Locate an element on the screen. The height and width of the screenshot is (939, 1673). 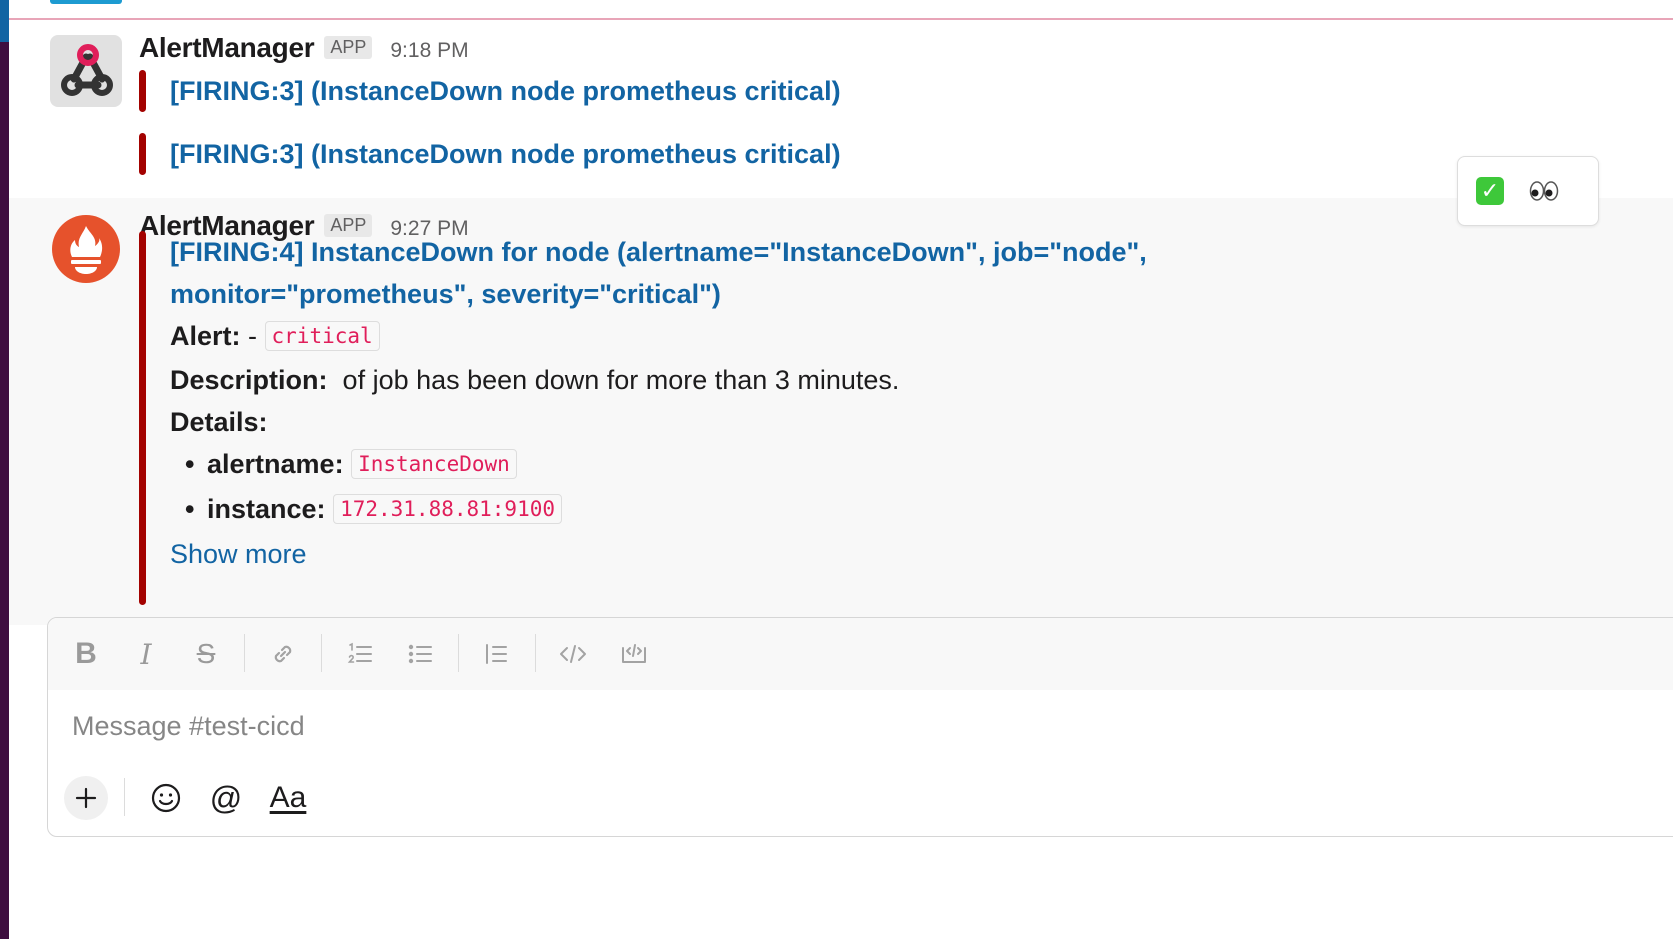
format-label: Aa is located at coordinates (288, 797).